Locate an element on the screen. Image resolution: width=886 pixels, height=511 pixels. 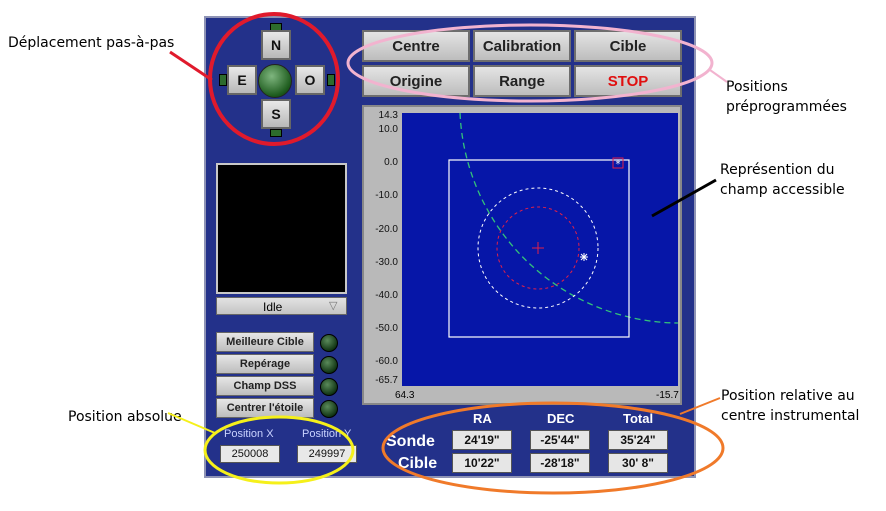
yellow-ellipse is located at coordinates (279, 450).